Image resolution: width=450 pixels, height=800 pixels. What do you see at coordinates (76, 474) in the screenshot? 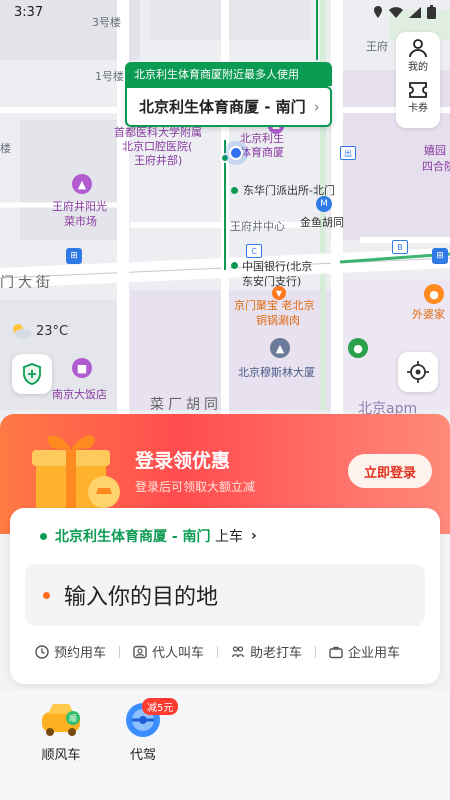
I see `gift-box-icon` at bounding box center [76, 474].